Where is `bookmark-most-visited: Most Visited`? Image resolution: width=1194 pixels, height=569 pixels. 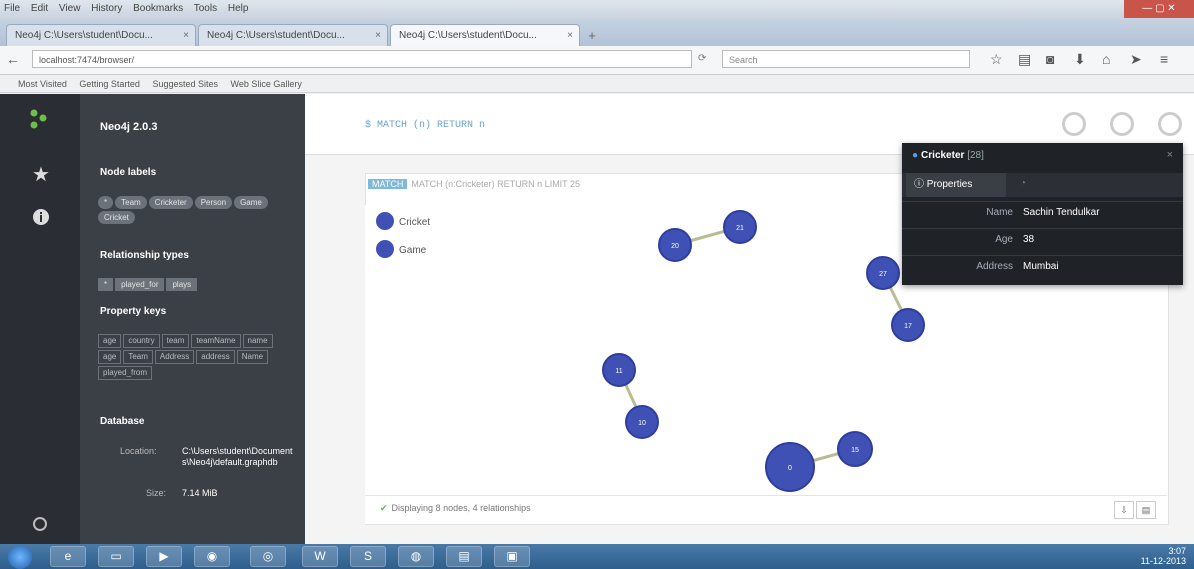 bookmark-most-visited: Most Visited is located at coordinates (42, 84).